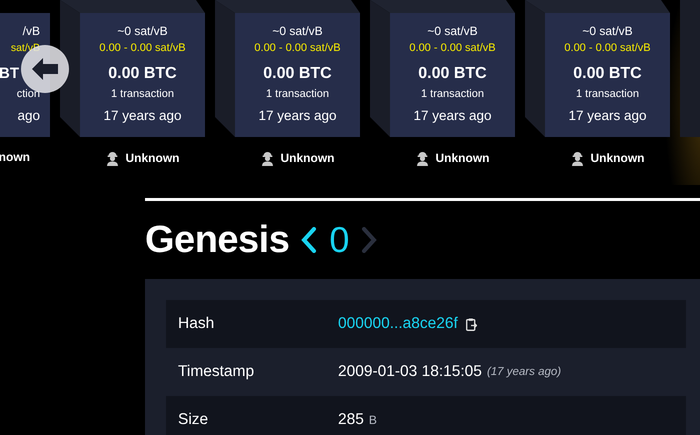 The height and width of the screenshot is (435, 700). Describe the element at coordinates (193, 420) in the screenshot. I see `detail-label: Size` at that location.